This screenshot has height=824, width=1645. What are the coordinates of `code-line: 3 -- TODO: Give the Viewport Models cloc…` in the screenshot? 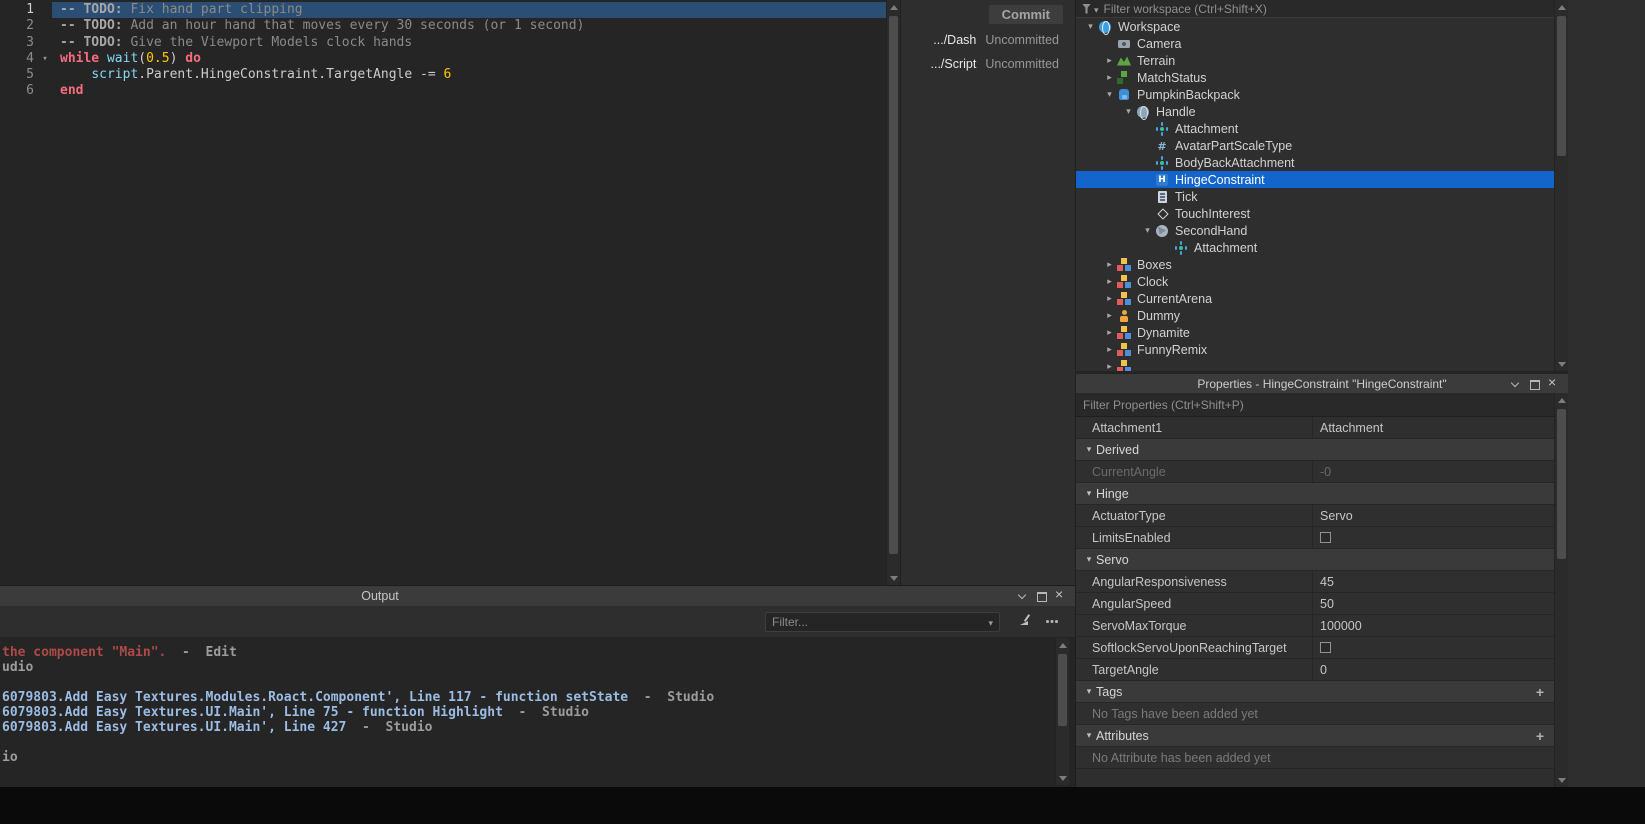 It's located at (443, 43).